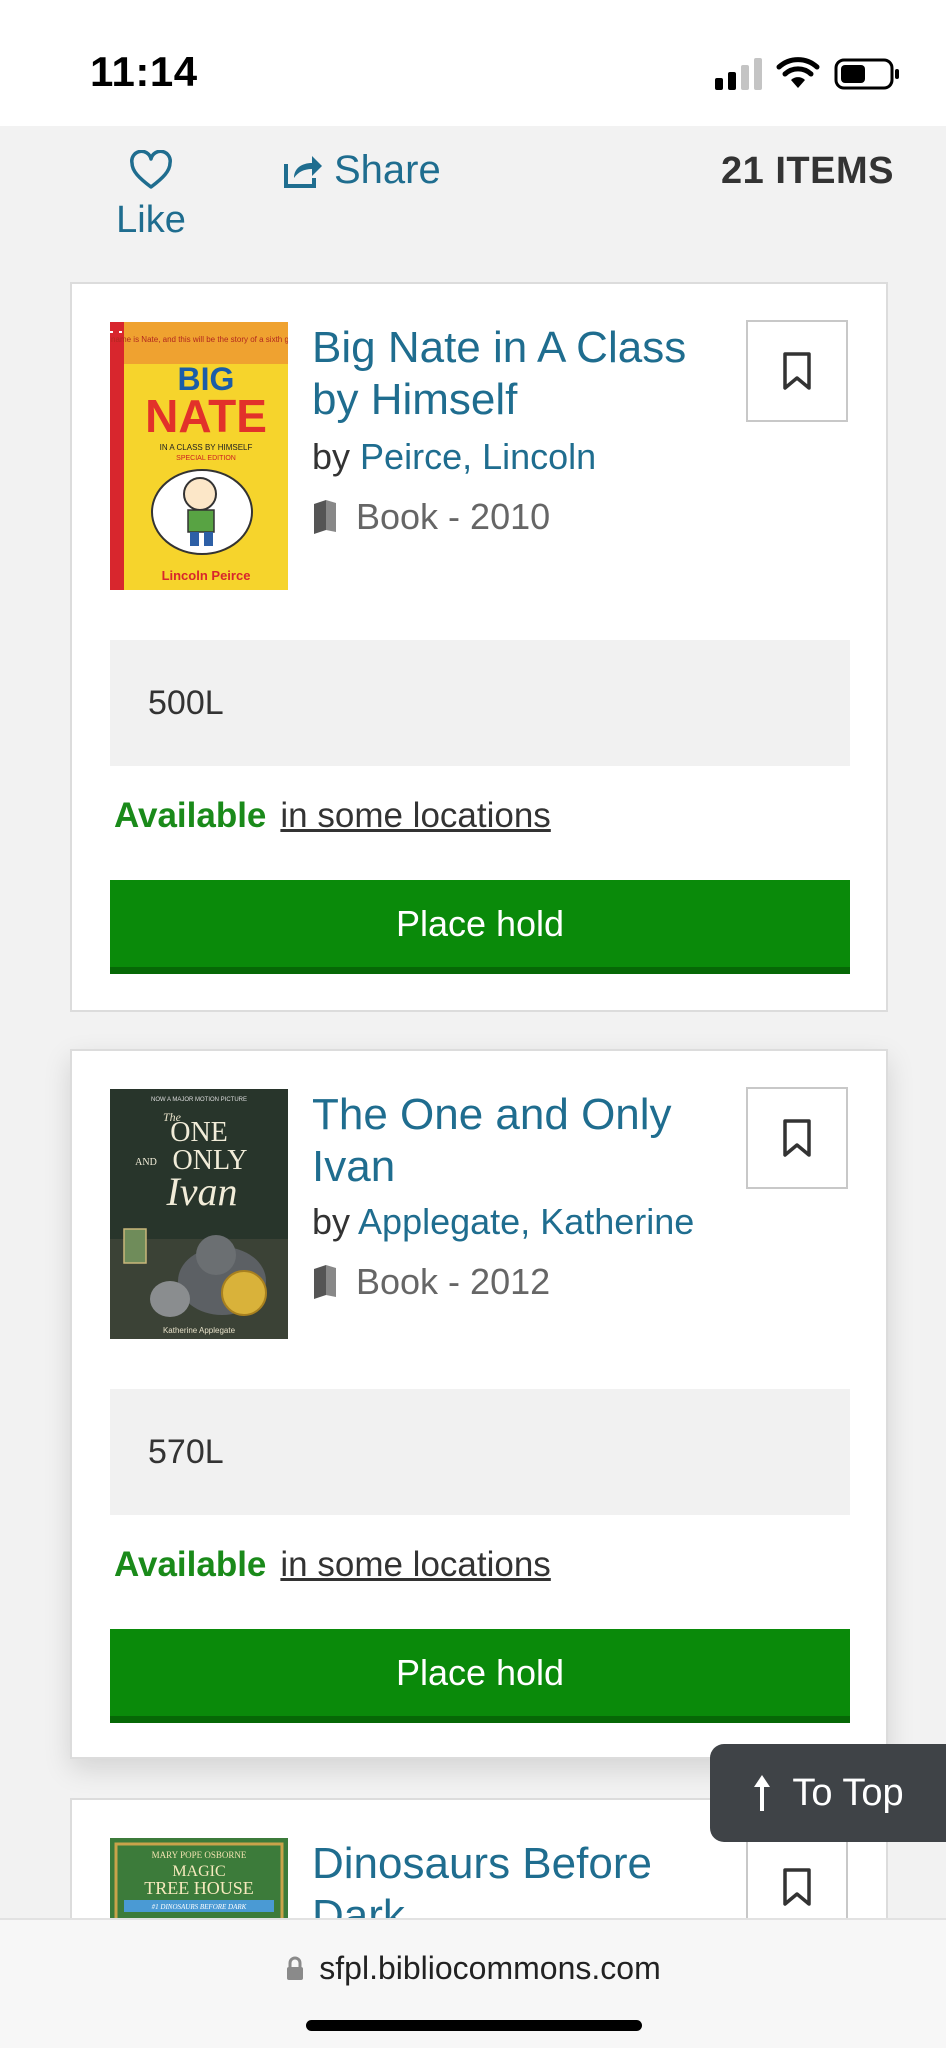 The image size is (946, 2048). What do you see at coordinates (144, 71) in the screenshot?
I see `status-time: 11:14` at bounding box center [144, 71].